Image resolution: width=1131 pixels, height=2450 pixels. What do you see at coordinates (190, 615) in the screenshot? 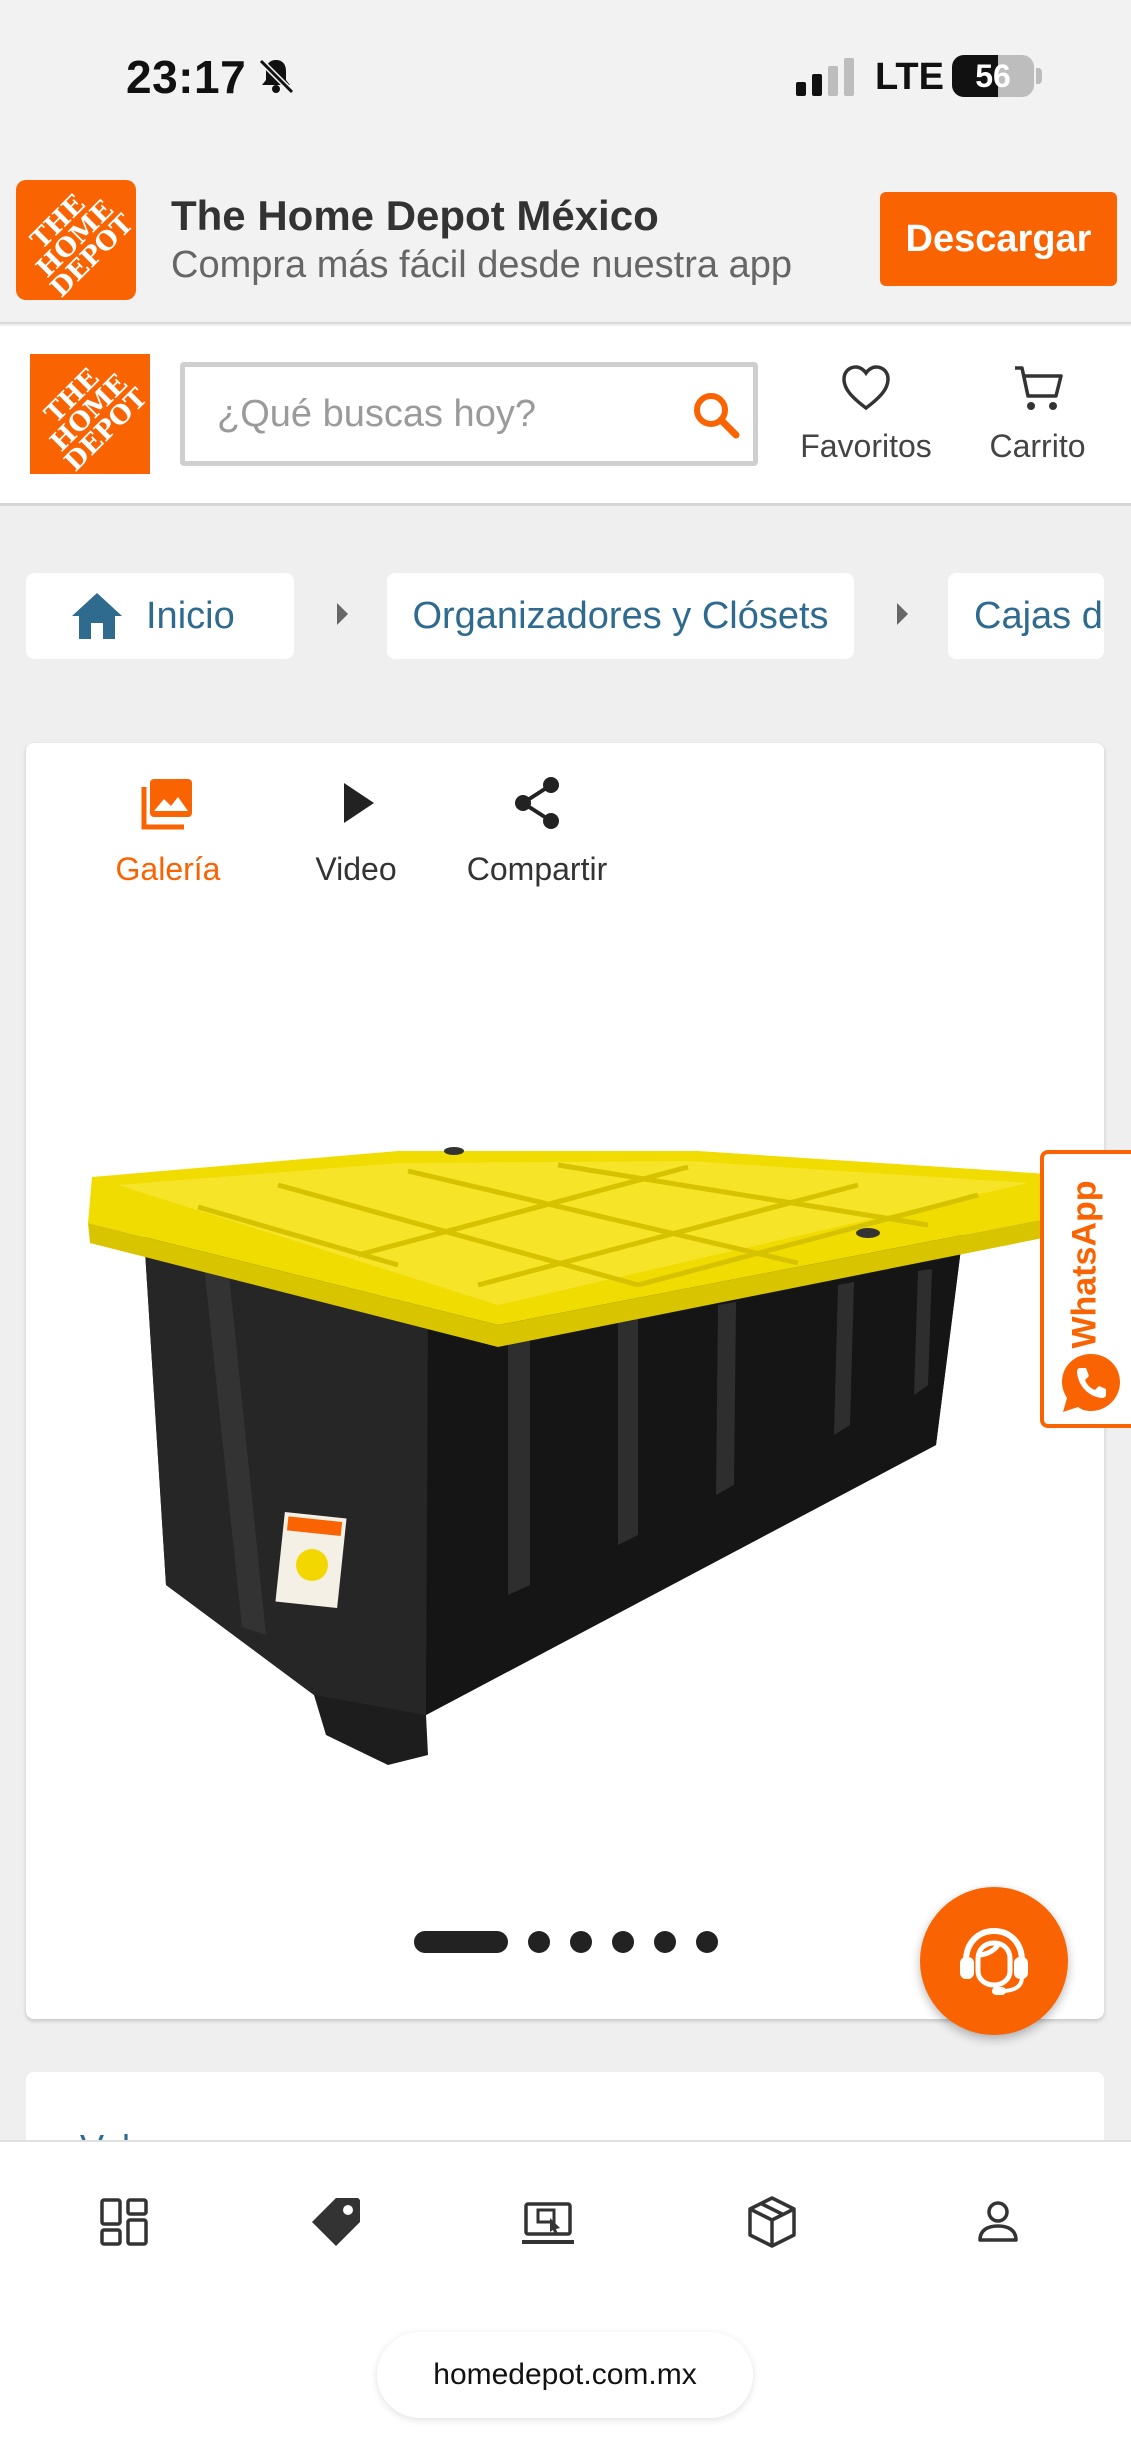
I see `breadcrumb-home-label: Inicio` at bounding box center [190, 615].